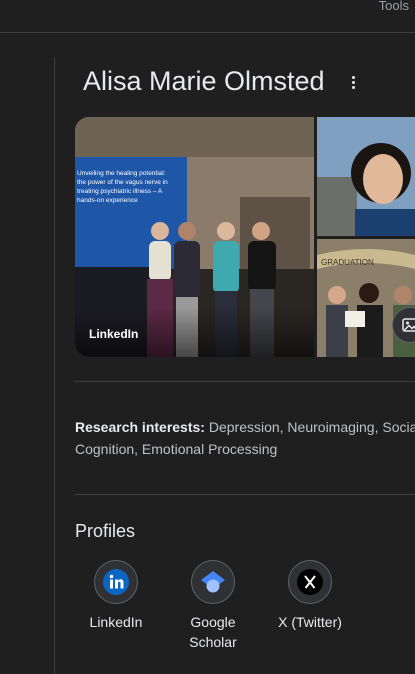  Describe the element at coordinates (353, 85) in the screenshot. I see `more-options-icon` at that location.